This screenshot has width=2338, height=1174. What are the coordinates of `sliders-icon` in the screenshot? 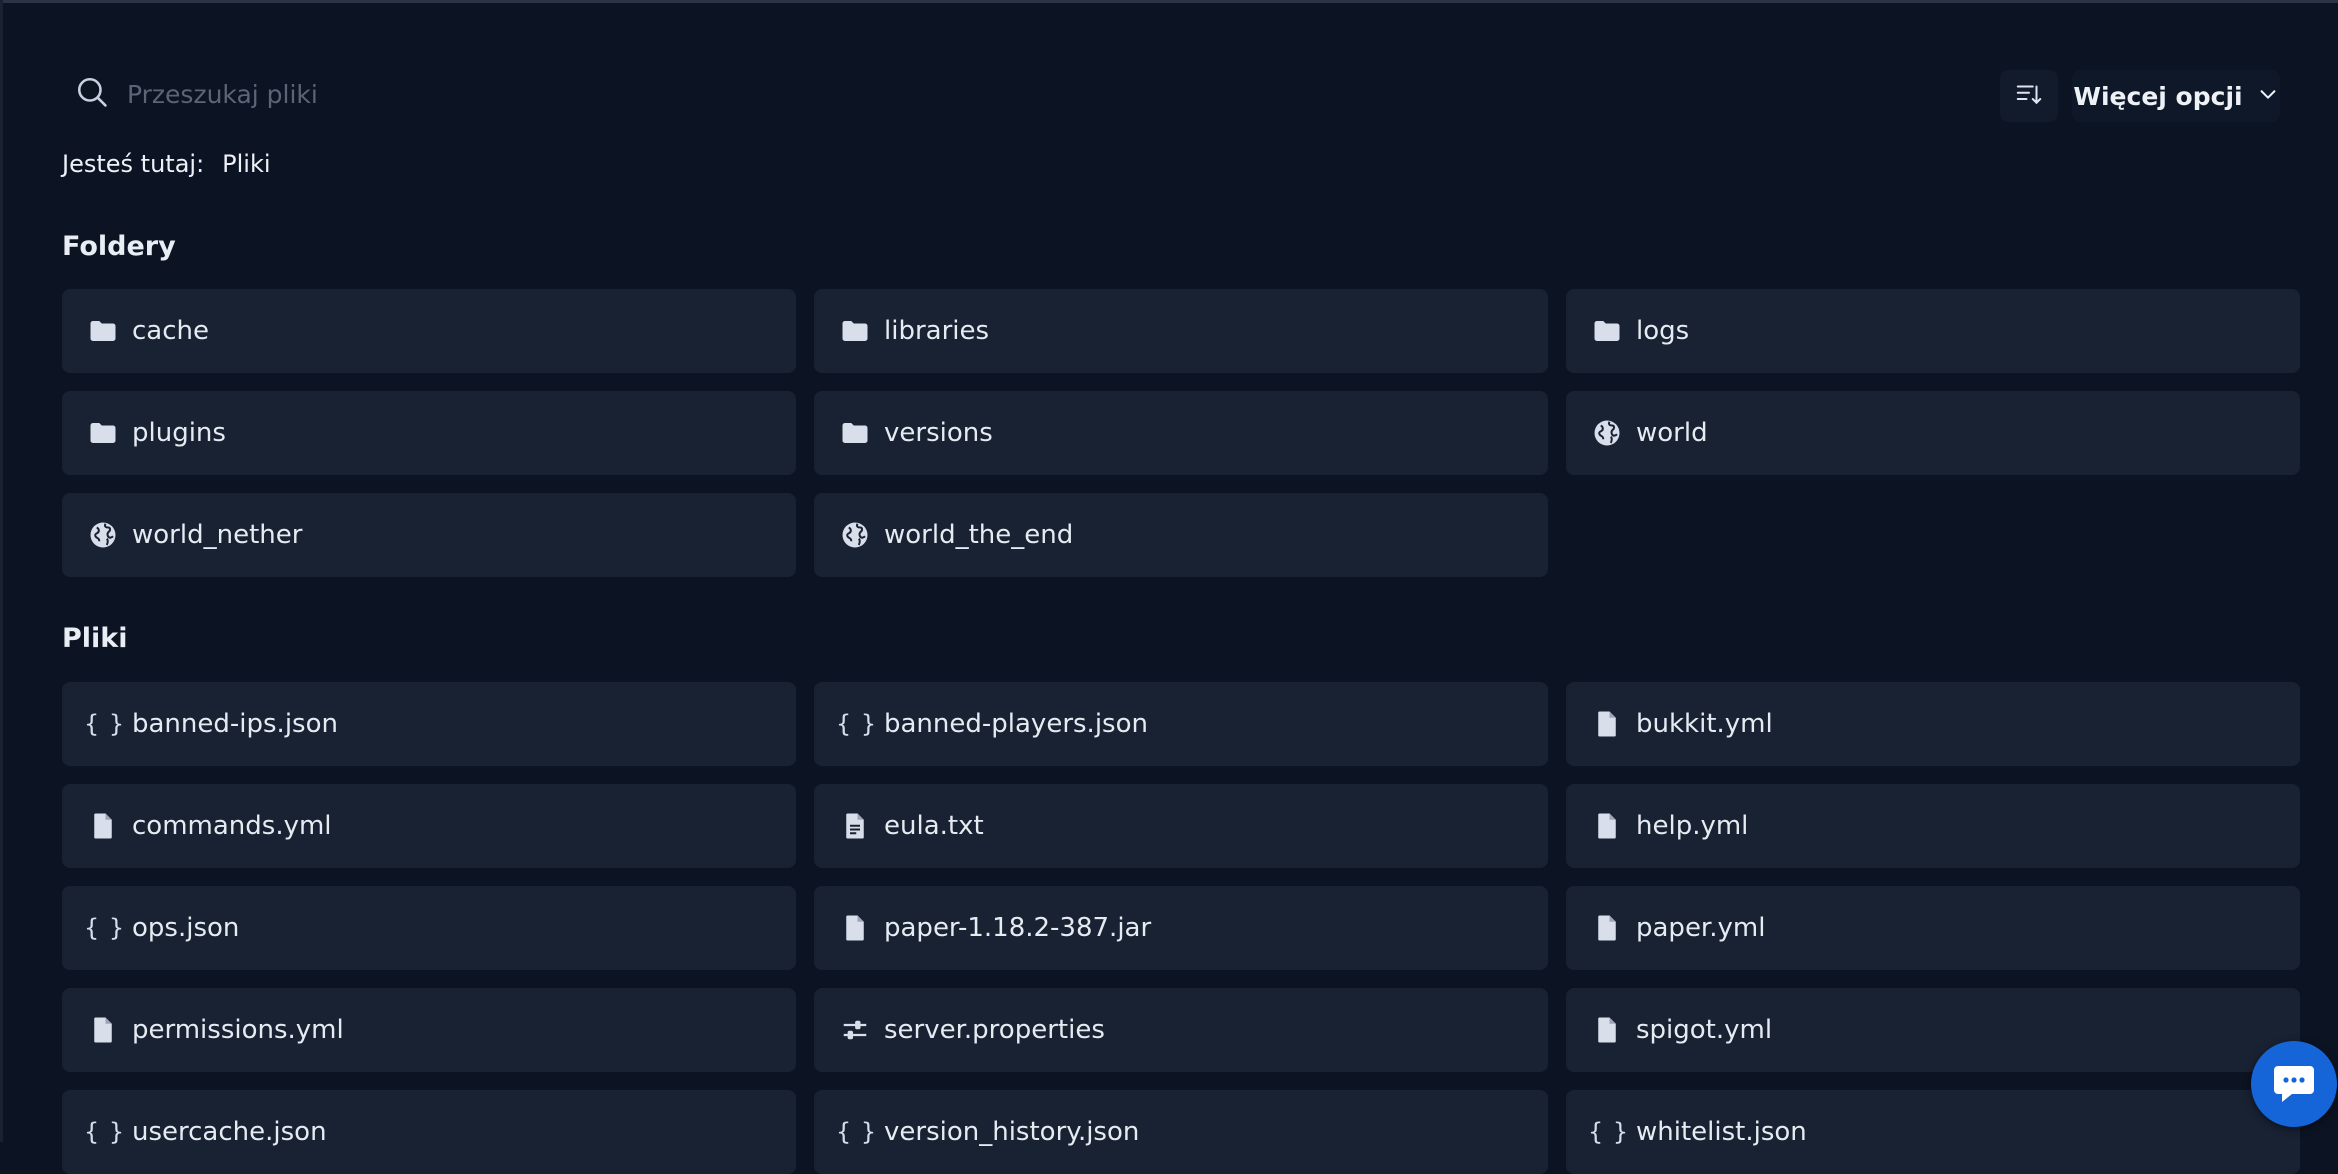 It's located at (855, 1030).